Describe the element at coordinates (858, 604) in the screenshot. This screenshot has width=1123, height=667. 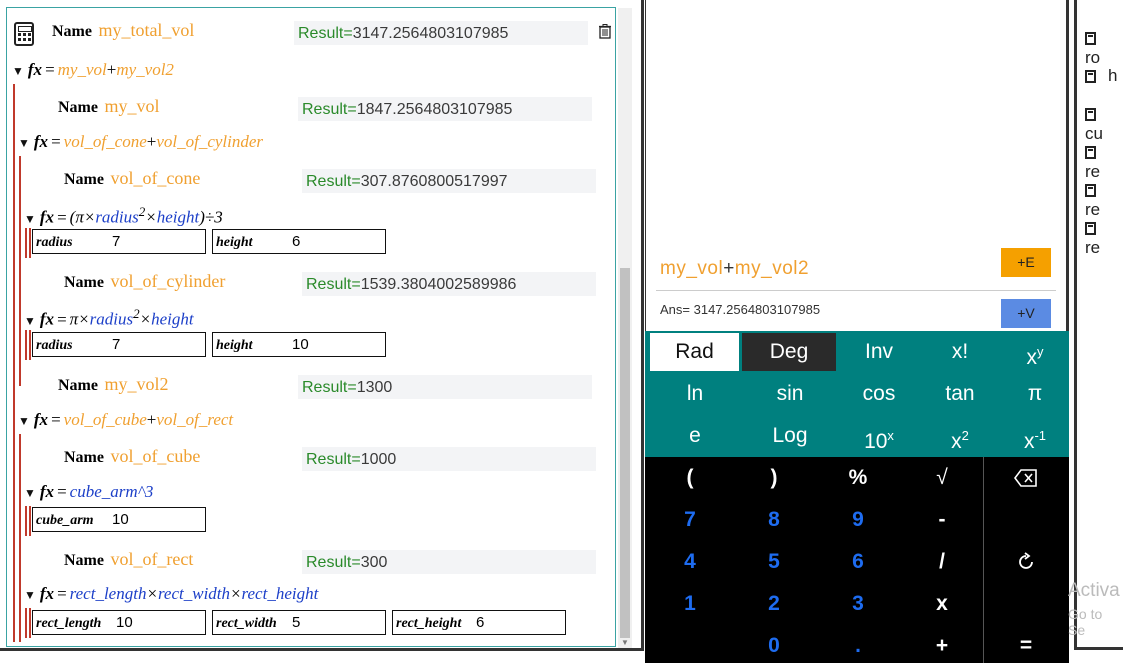
I see `digit-3-button: 3` at that location.